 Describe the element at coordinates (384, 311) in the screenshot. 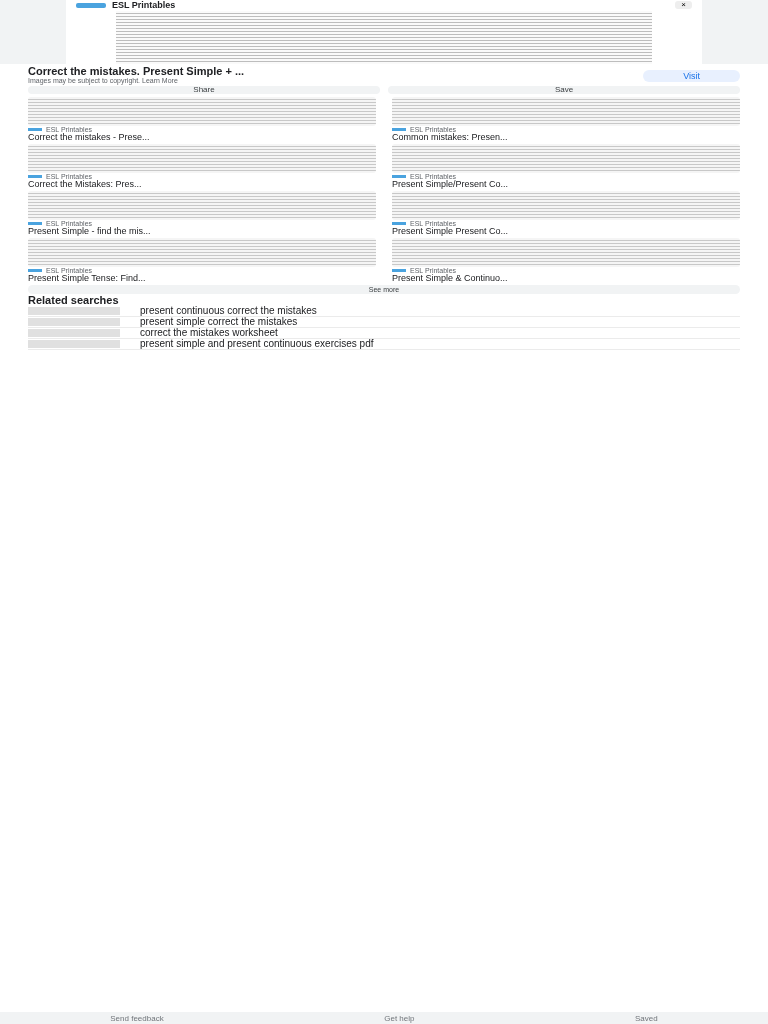

I see `related-search-item: present continuous correct the mistakes` at that location.